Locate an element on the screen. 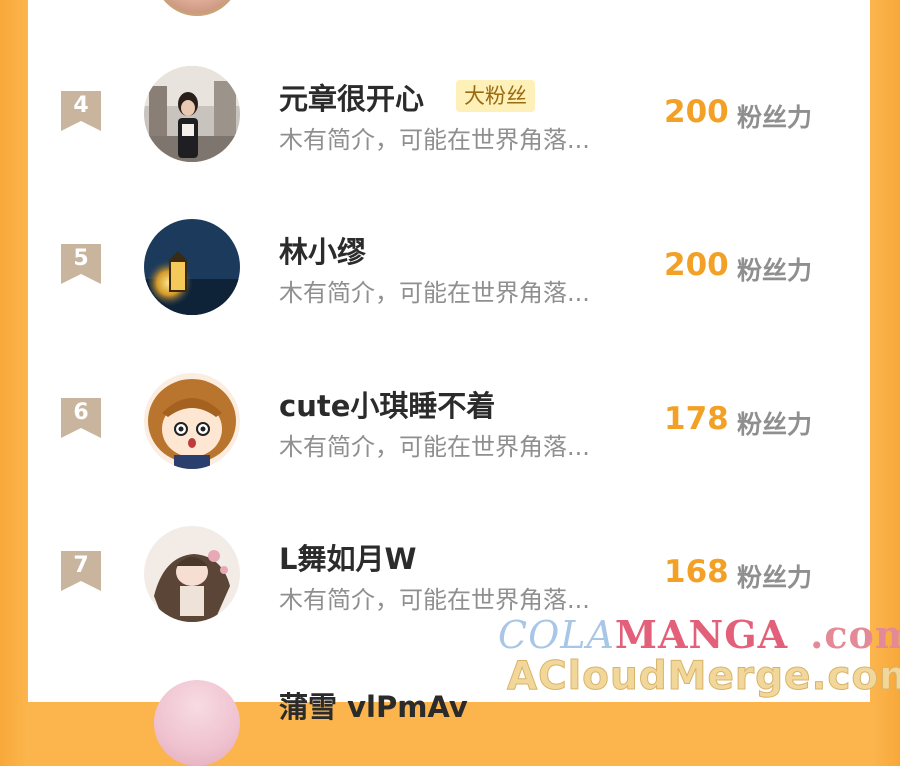 This screenshot has width=900, height=766. rank-badge: 4 is located at coordinates (81, 111).